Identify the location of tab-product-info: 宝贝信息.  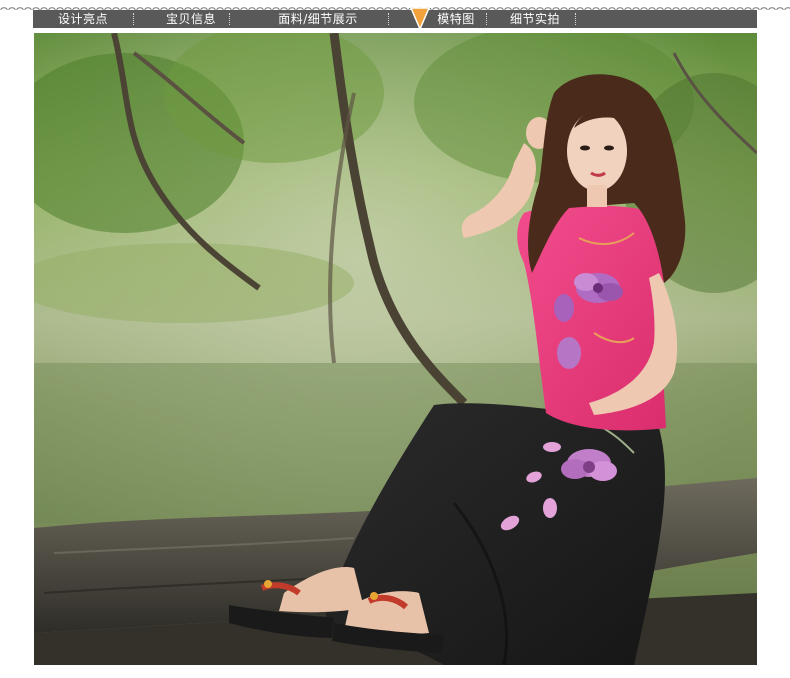
(191, 19).